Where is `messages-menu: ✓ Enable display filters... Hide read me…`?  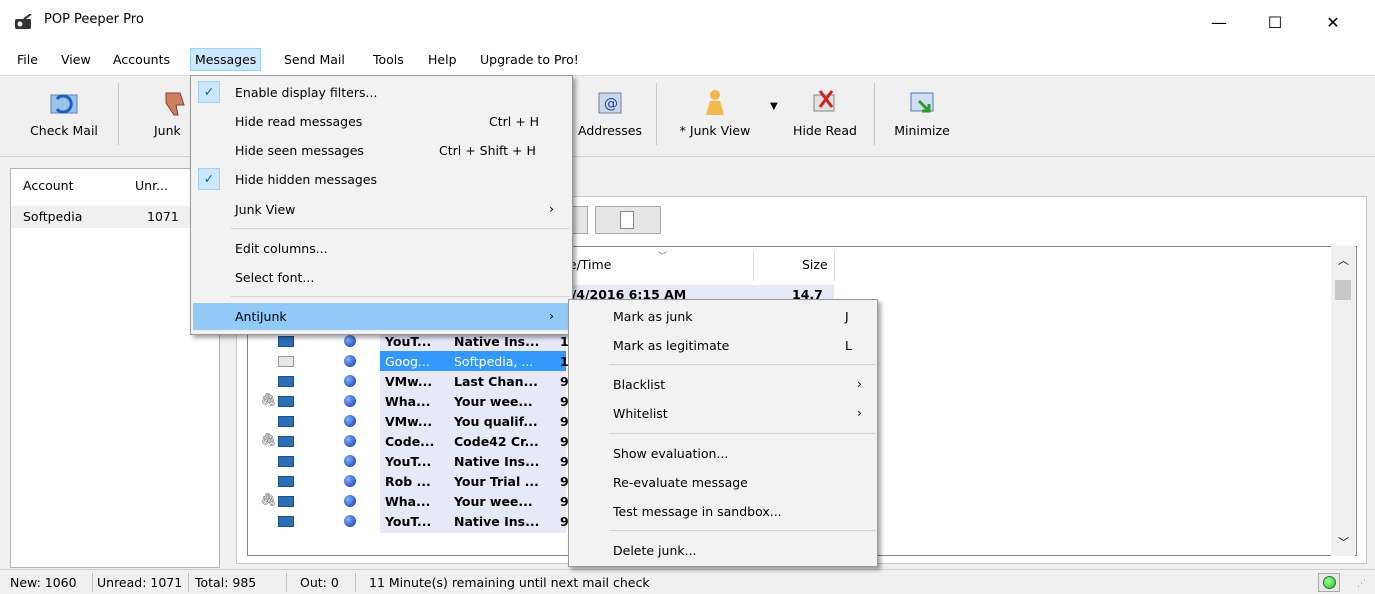 messages-menu: ✓ Enable display filters... Hide read me… is located at coordinates (381, 205).